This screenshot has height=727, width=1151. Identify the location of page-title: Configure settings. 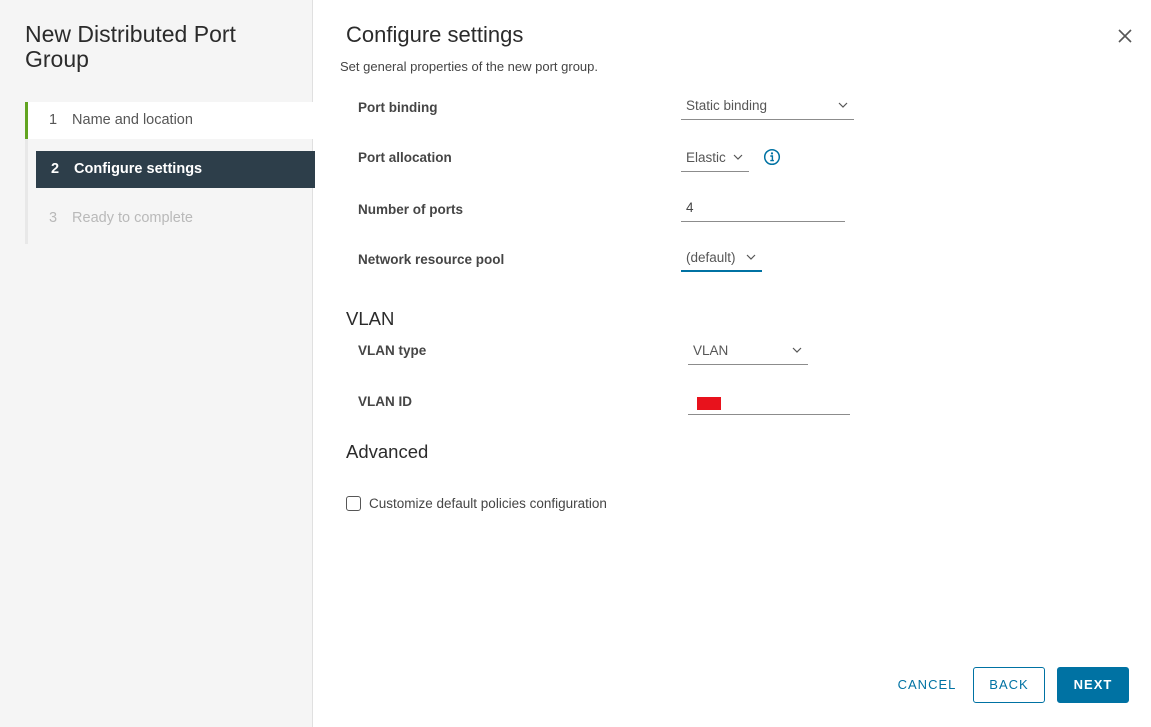
(435, 34).